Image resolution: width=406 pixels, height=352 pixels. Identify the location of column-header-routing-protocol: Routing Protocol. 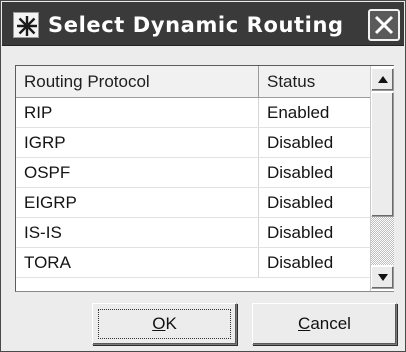
(137, 81).